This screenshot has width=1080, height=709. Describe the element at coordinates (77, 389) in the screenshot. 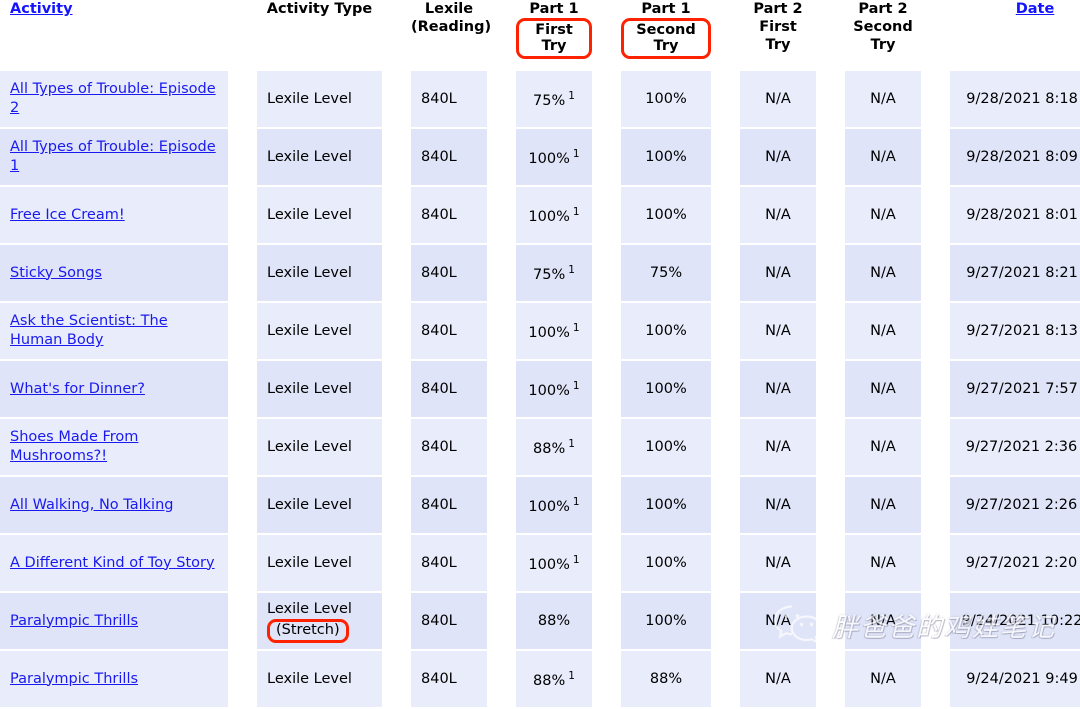

I see `activity-link: What's for Dinner?` at that location.